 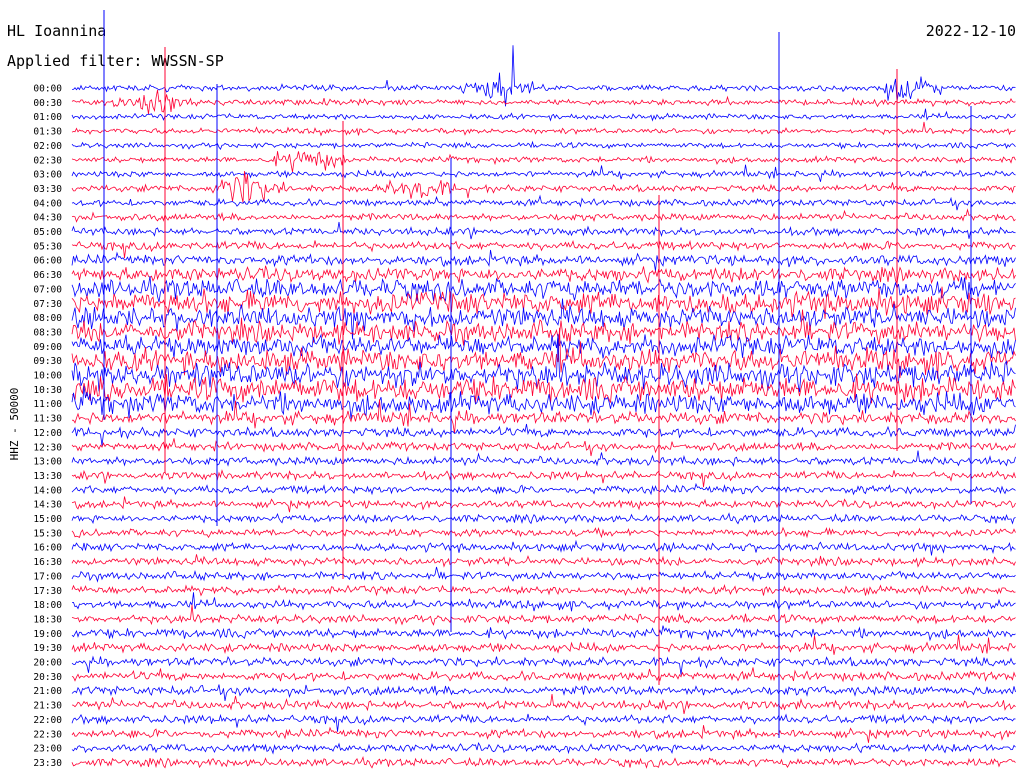 What do you see at coordinates (47, 160) in the screenshot?
I see `time-label-0230: 02:30` at bounding box center [47, 160].